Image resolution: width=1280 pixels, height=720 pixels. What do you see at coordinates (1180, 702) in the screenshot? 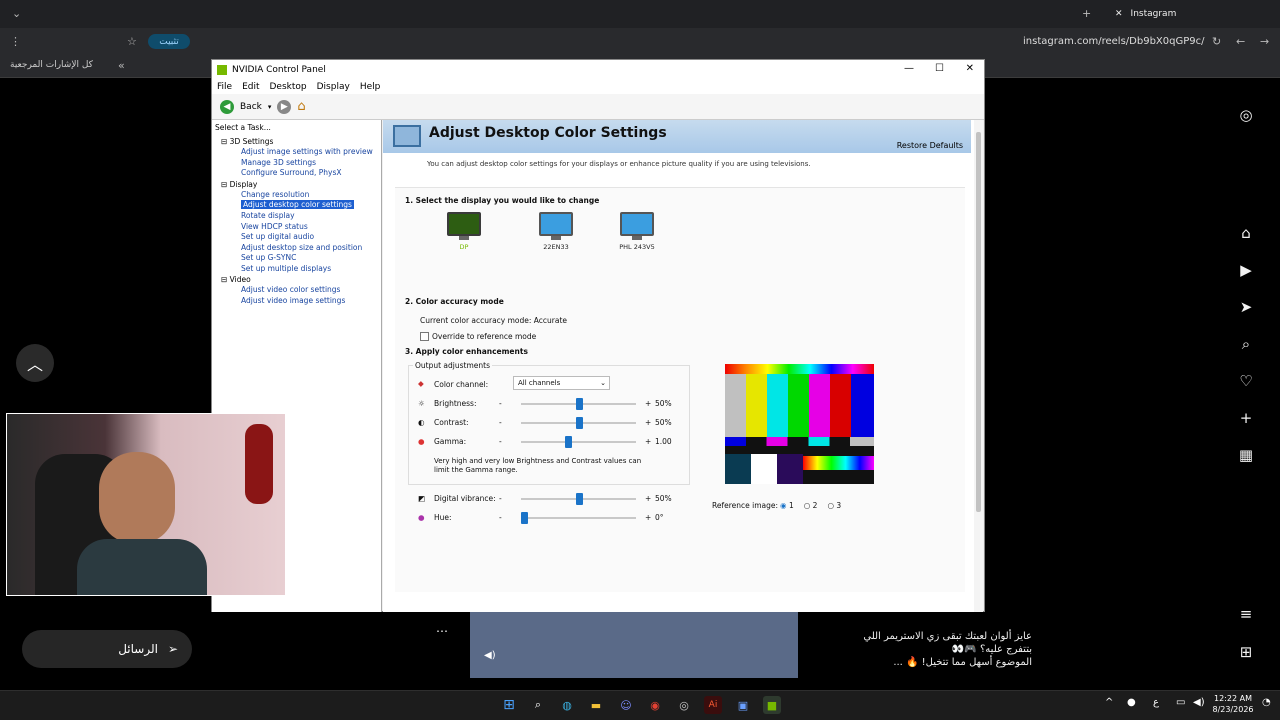
I see `network-icon: ▭` at bounding box center [1180, 702].